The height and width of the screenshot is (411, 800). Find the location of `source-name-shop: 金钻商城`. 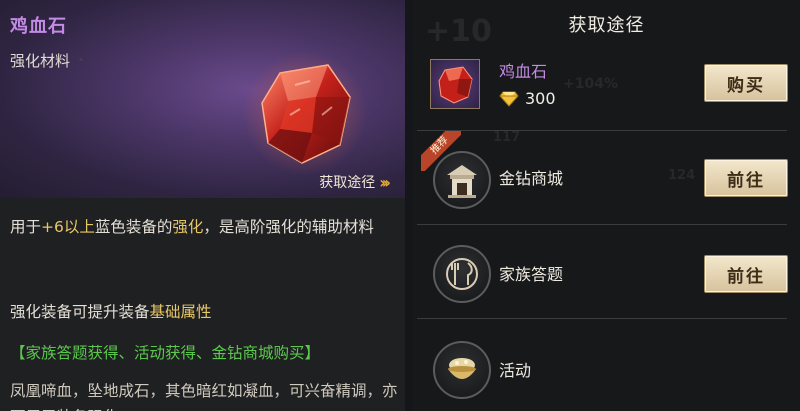

source-name-shop: 金钻商城 is located at coordinates (531, 178).